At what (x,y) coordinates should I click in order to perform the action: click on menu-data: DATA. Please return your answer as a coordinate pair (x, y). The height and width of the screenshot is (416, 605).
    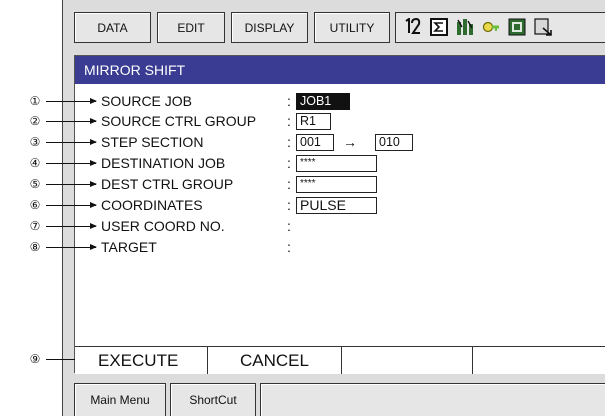
    Looking at the image, I should click on (112, 27).